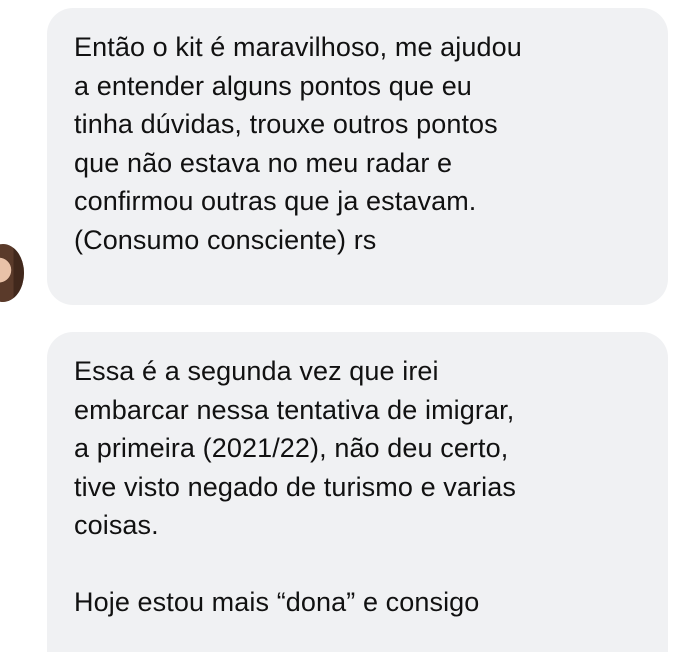  Describe the element at coordinates (294, 409) in the screenshot. I see `message-line: embarcar nessa tentativa de imigrar,` at that location.